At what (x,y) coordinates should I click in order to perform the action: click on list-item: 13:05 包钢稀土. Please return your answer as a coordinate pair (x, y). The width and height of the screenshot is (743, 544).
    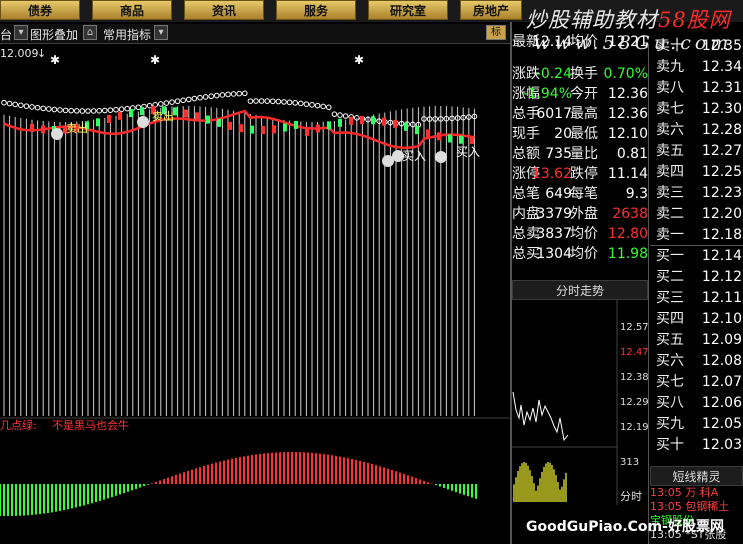
    Looking at the image, I should click on (696, 507).